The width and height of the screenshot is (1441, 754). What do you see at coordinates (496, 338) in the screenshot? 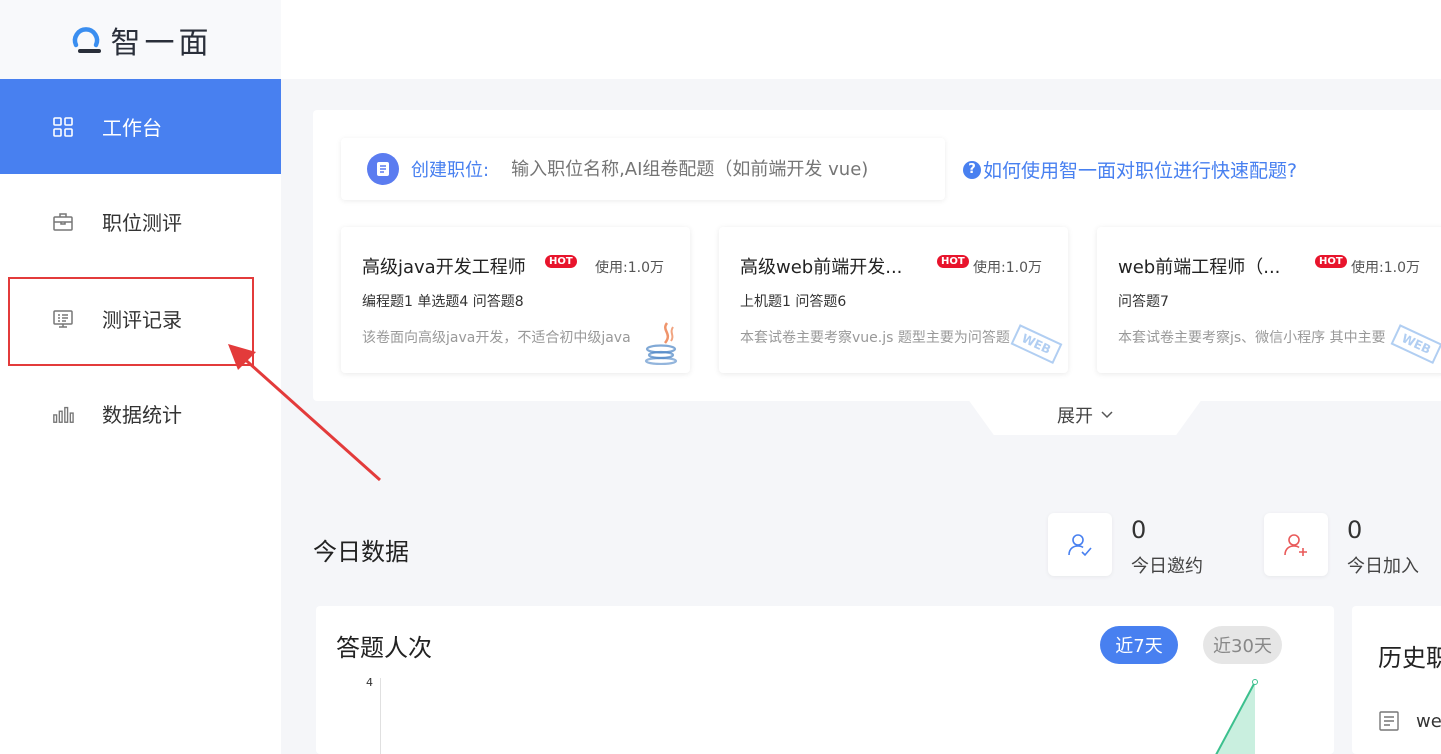
I see `card-description: 该卷面向高级java开发，不适合初中级java` at bounding box center [496, 338].